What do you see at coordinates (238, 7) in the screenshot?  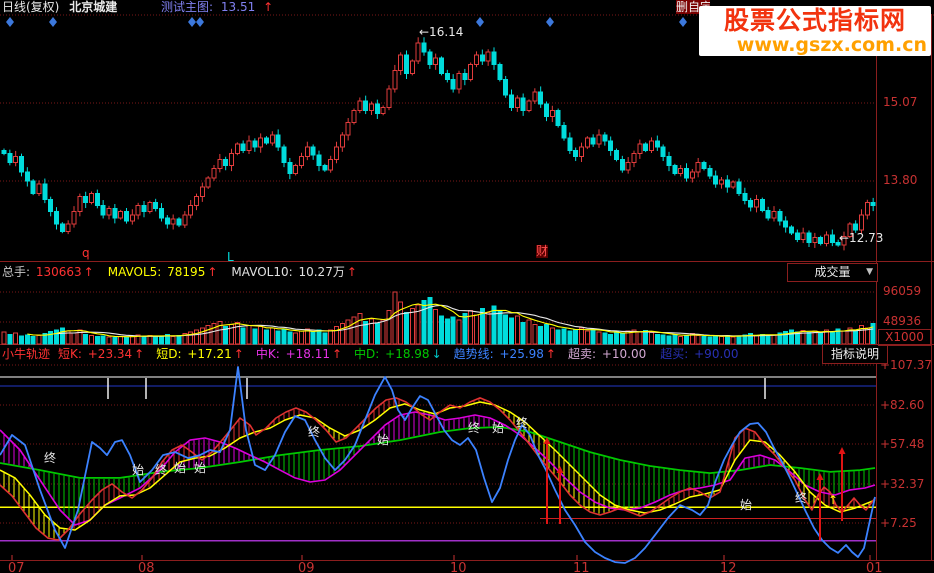 I see `main-indicator-value: 13.51` at bounding box center [238, 7].